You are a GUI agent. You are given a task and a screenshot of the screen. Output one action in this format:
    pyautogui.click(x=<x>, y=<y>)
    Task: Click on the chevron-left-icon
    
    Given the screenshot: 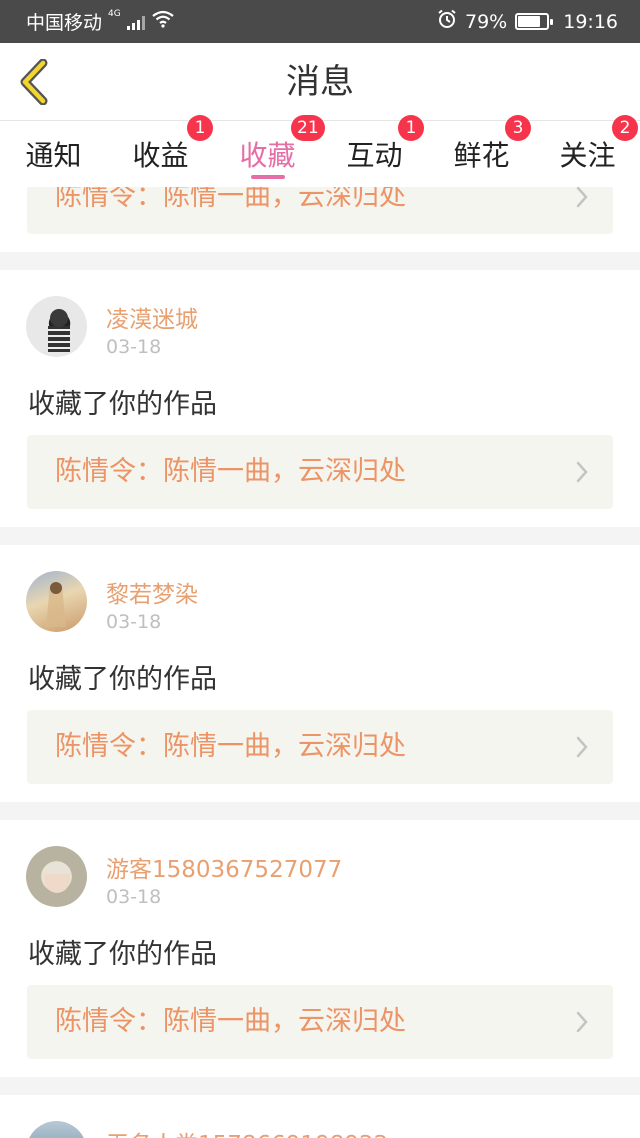 What is the action you would take?
    pyautogui.click(x=34, y=82)
    